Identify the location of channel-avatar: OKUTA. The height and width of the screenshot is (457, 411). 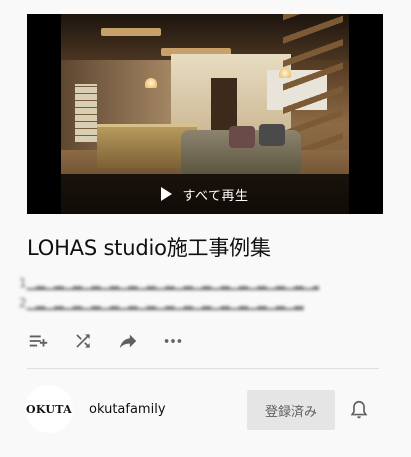
(49, 409).